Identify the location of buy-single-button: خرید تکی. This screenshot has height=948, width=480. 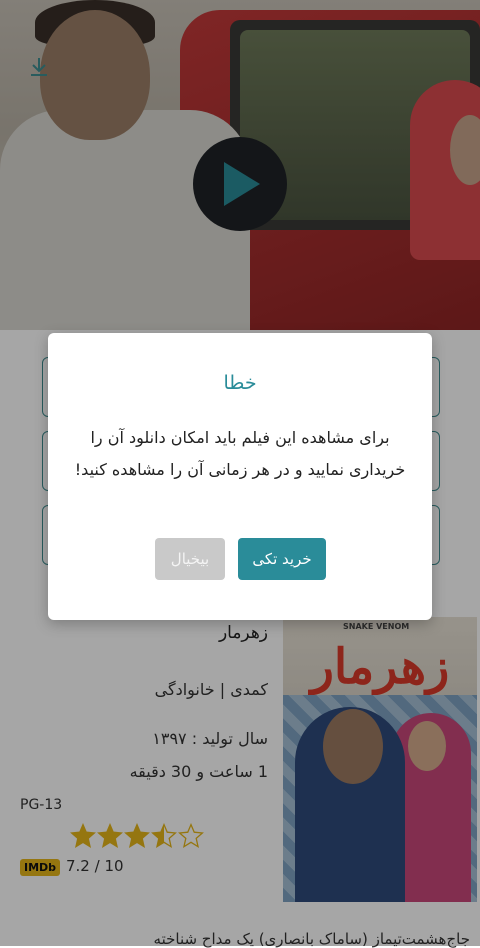
(282, 559).